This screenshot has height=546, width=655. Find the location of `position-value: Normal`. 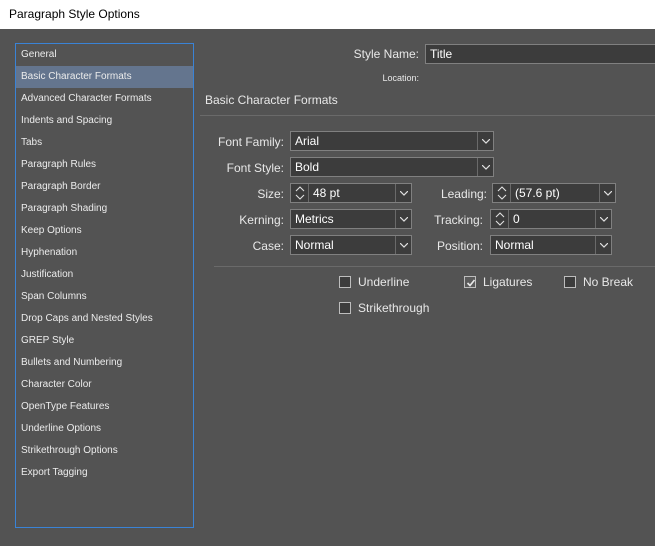

position-value: Normal is located at coordinates (514, 245).